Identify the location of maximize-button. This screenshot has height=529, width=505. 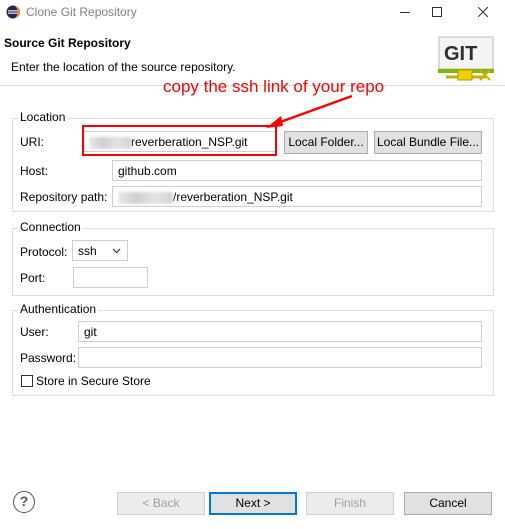
(437, 12).